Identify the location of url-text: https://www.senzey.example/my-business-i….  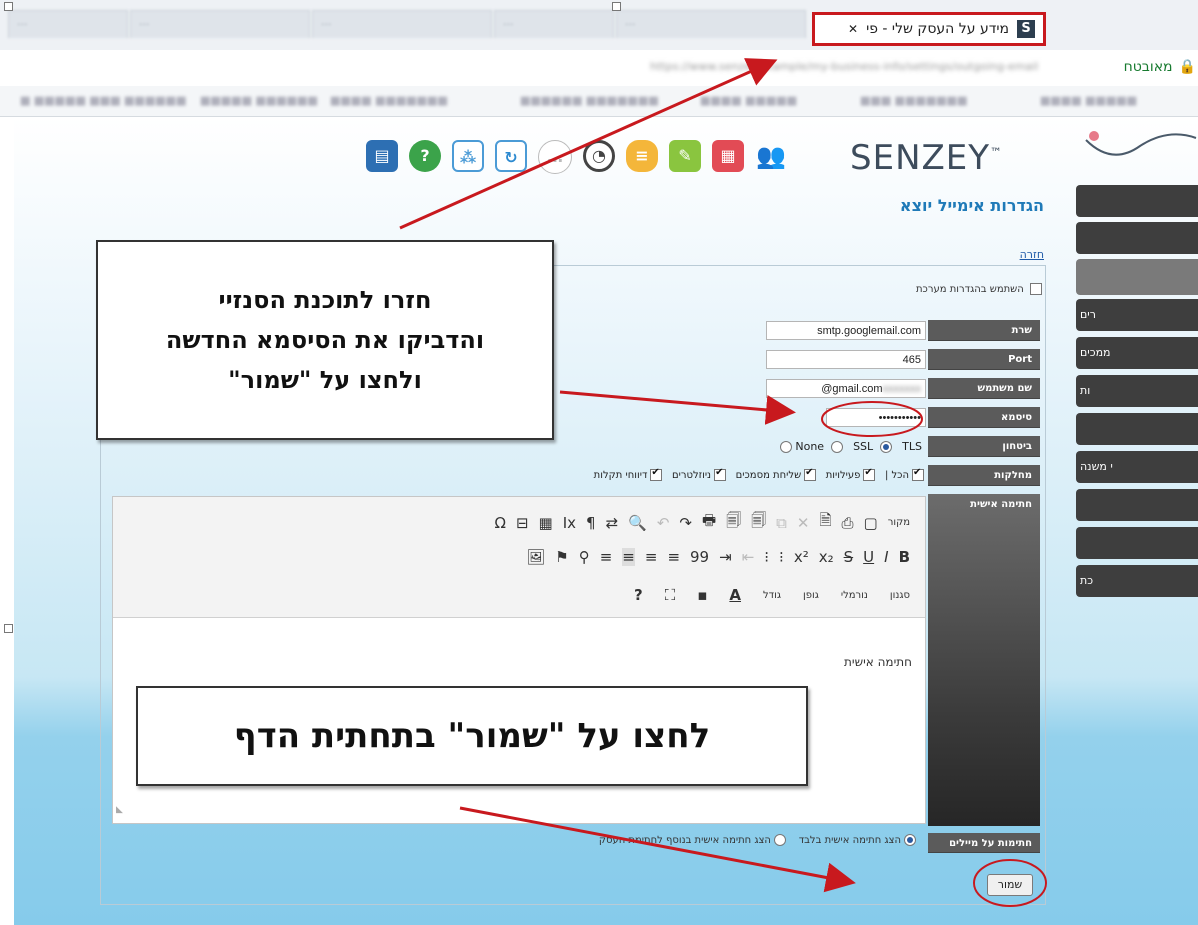
(869, 67).